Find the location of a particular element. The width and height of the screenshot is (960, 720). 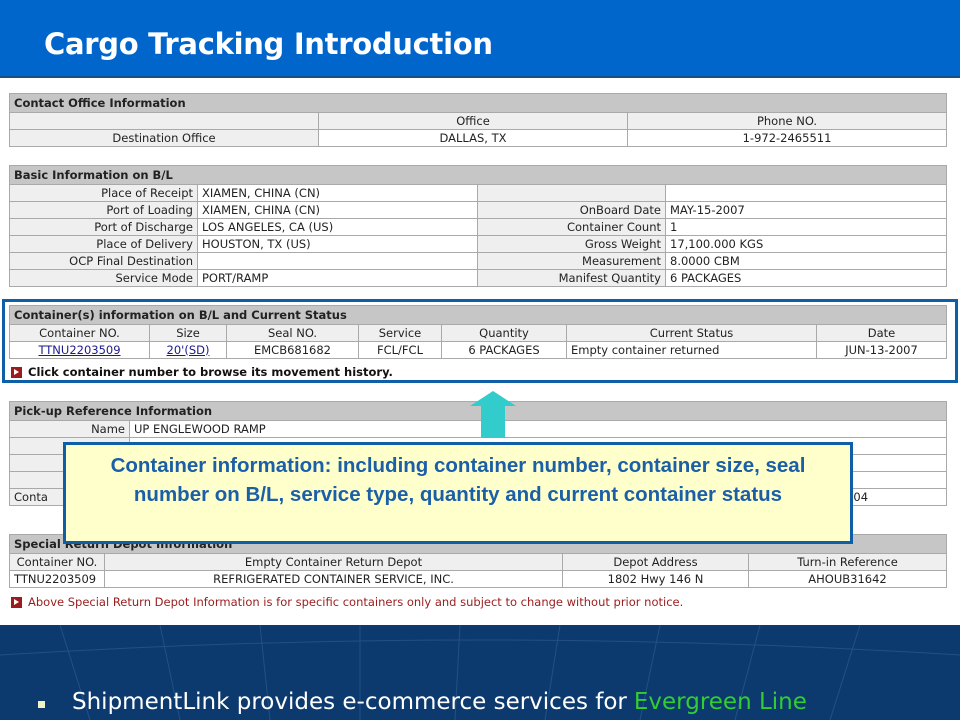

field-label: Port of Discharge is located at coordinates (103, 227).